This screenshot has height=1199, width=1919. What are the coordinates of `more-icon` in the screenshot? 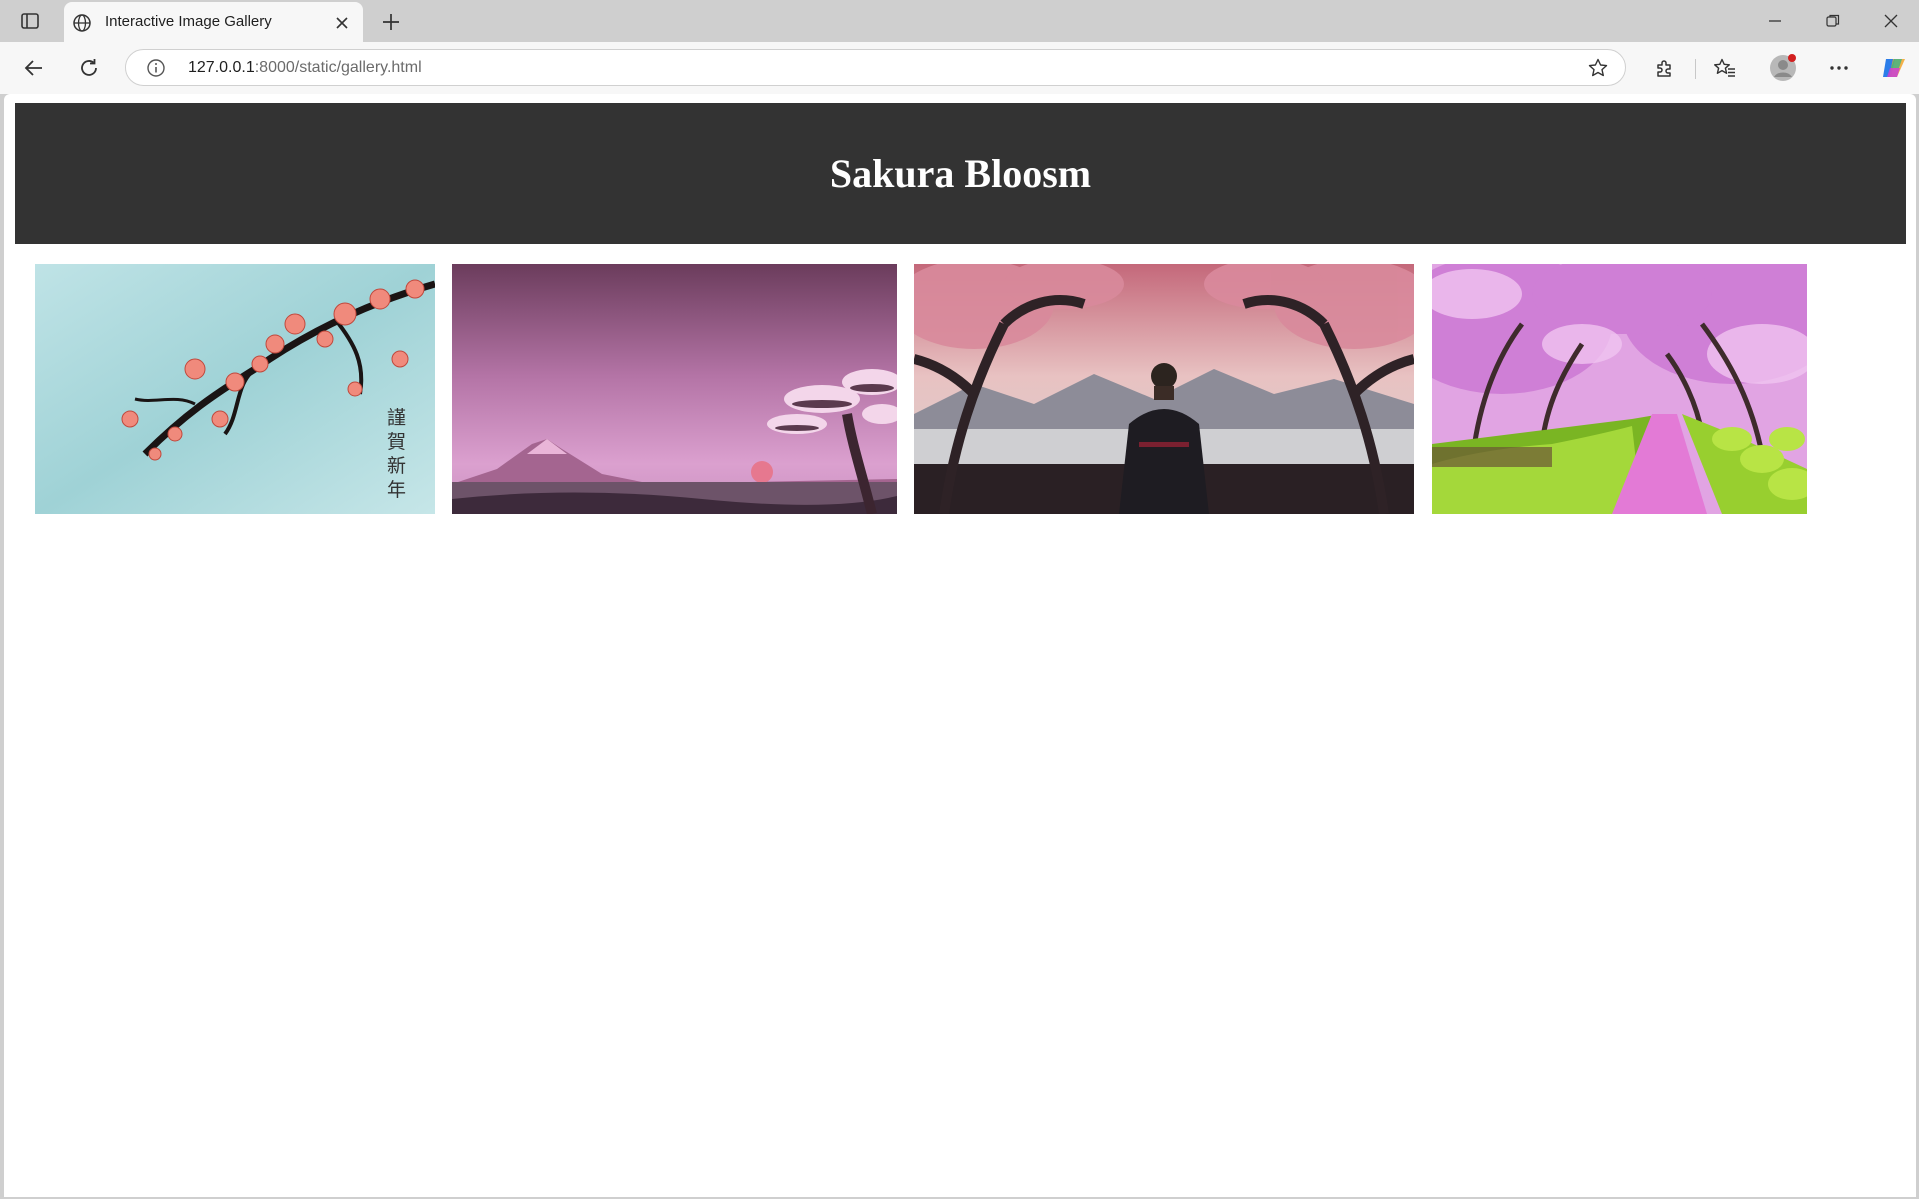 It's located at (1839, 68).